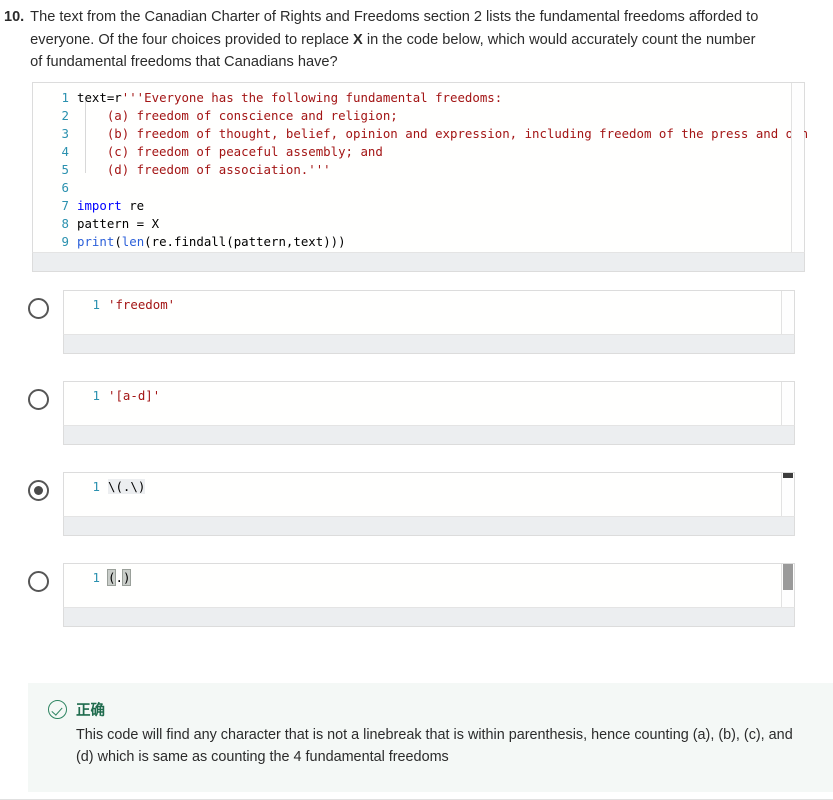 The height and width of the screenshot is (800, 833). I want to click on code-line: 1 (.), so click(429, 577).